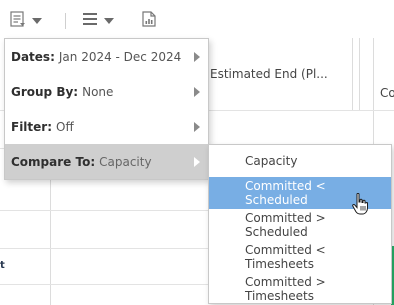  I want to click on submenu-item-label: Committed < Scheduled, so click(285, 193).